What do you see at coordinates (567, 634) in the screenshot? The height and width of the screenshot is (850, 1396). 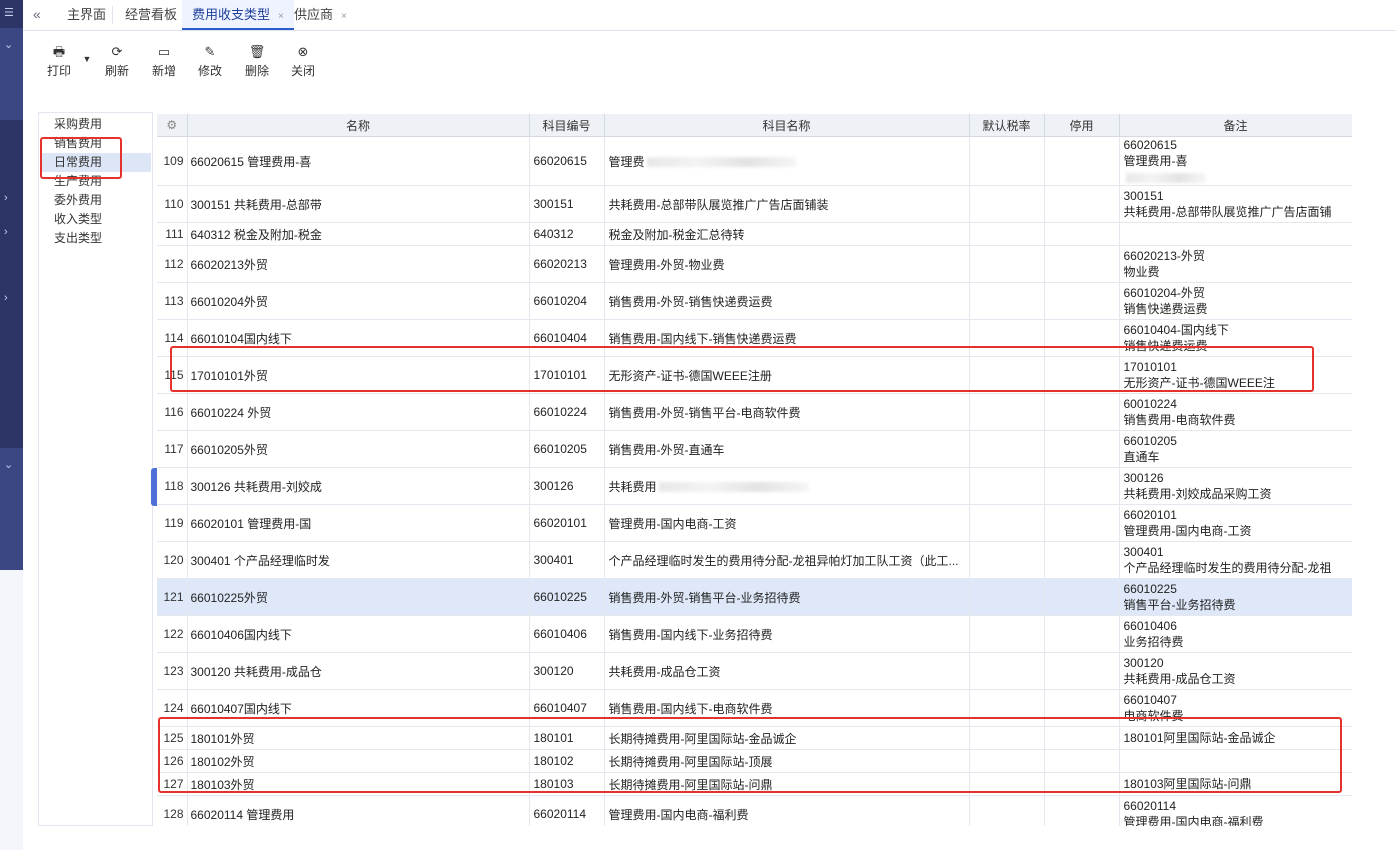 I see `code-cell: 66010406` at bounding box center [567, 634].